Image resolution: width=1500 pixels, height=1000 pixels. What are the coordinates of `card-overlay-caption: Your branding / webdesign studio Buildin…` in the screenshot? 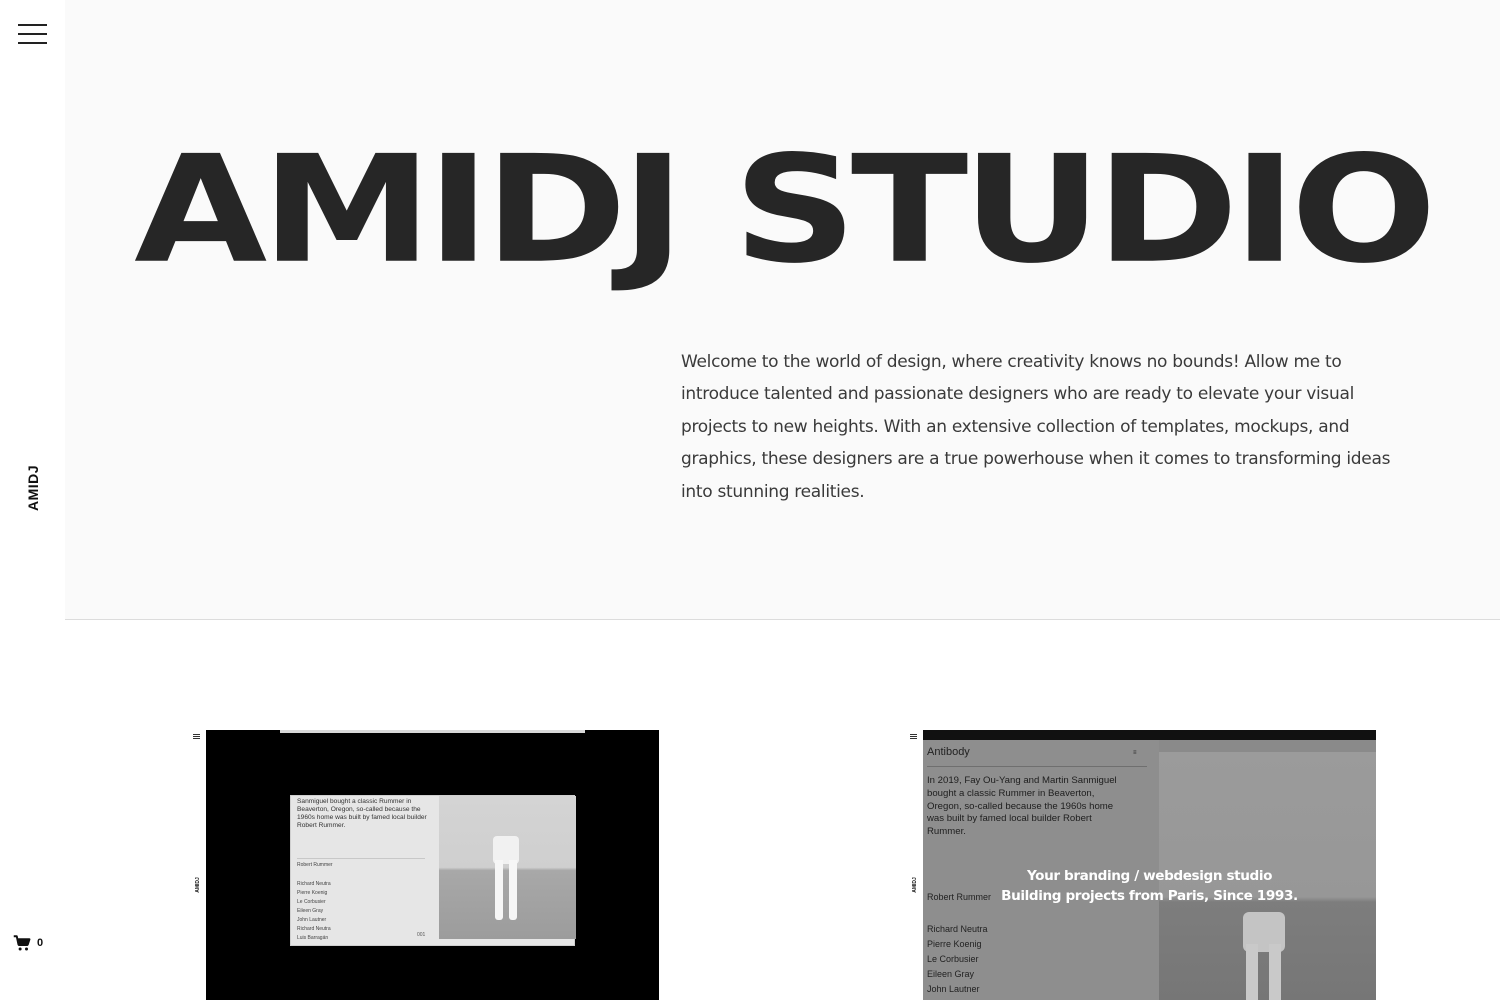 It's located at (1149, 886).